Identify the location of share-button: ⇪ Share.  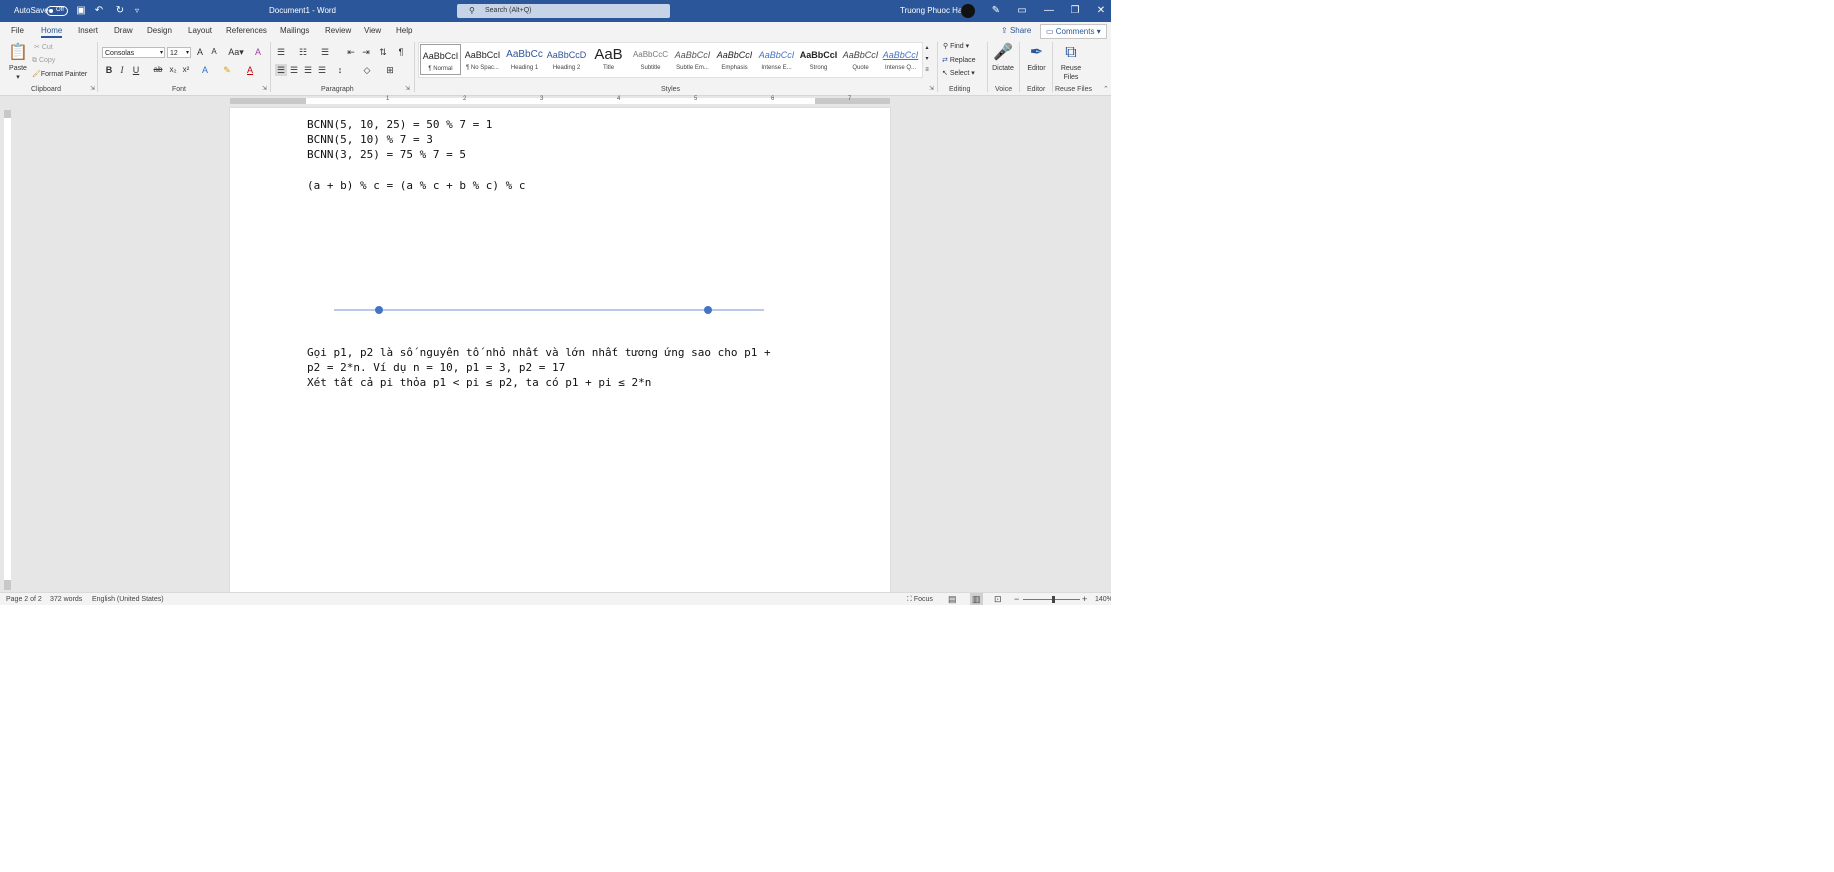
(1016, 30).